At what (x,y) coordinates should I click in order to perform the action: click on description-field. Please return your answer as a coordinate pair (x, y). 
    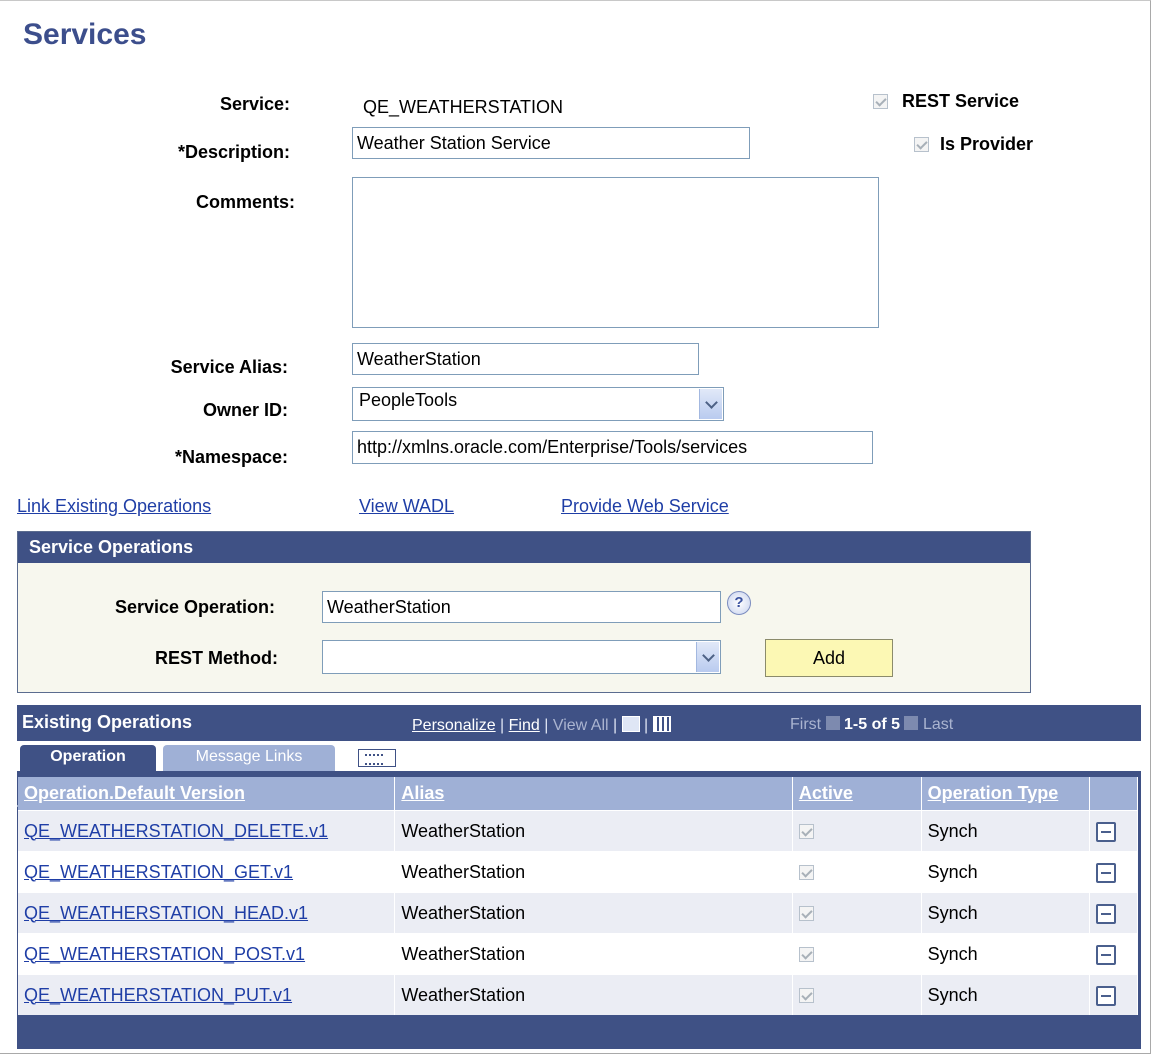
    Looking at the image, I should click on (551, 143).